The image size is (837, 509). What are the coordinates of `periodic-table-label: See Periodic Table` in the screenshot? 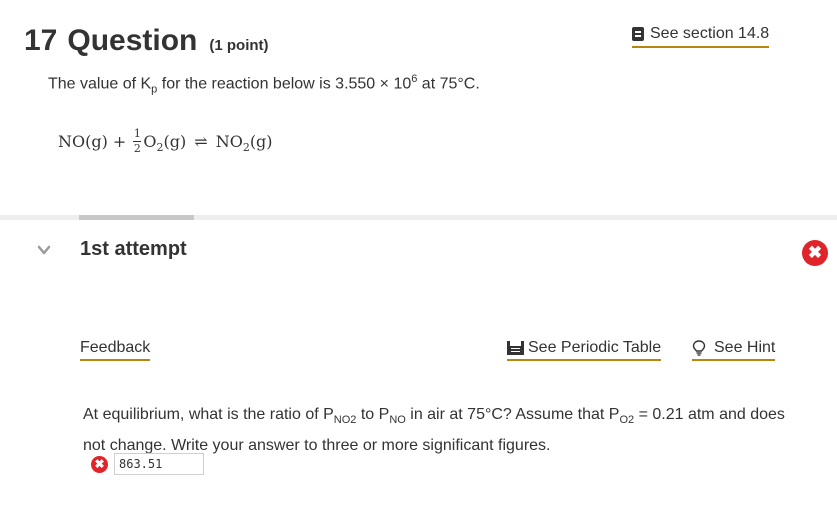 It's located at (595, 347).